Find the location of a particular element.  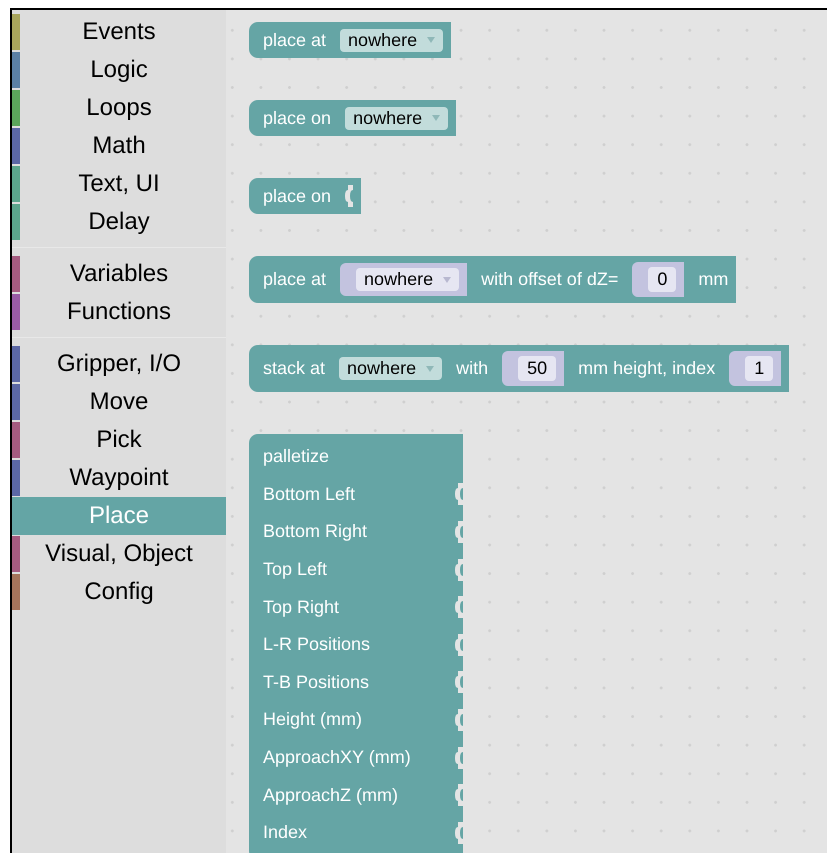

input-label: Top Right is located at coordinates (301, 607).